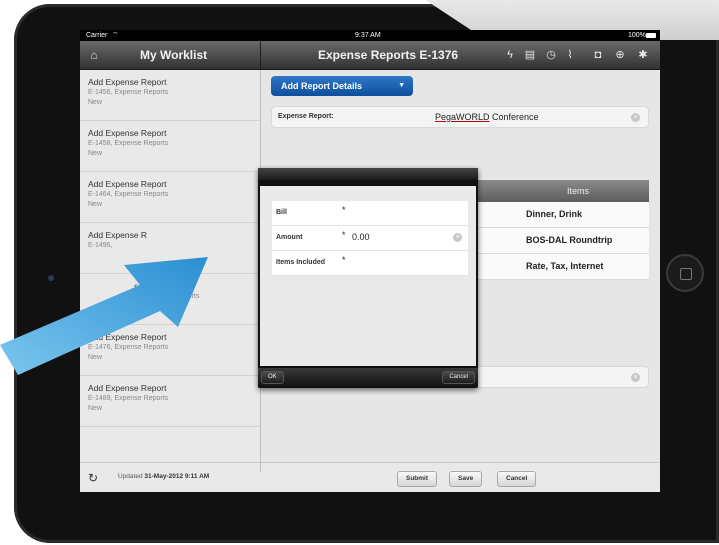  I want to click on add-document-icon: ⊕, so click(620, 55).